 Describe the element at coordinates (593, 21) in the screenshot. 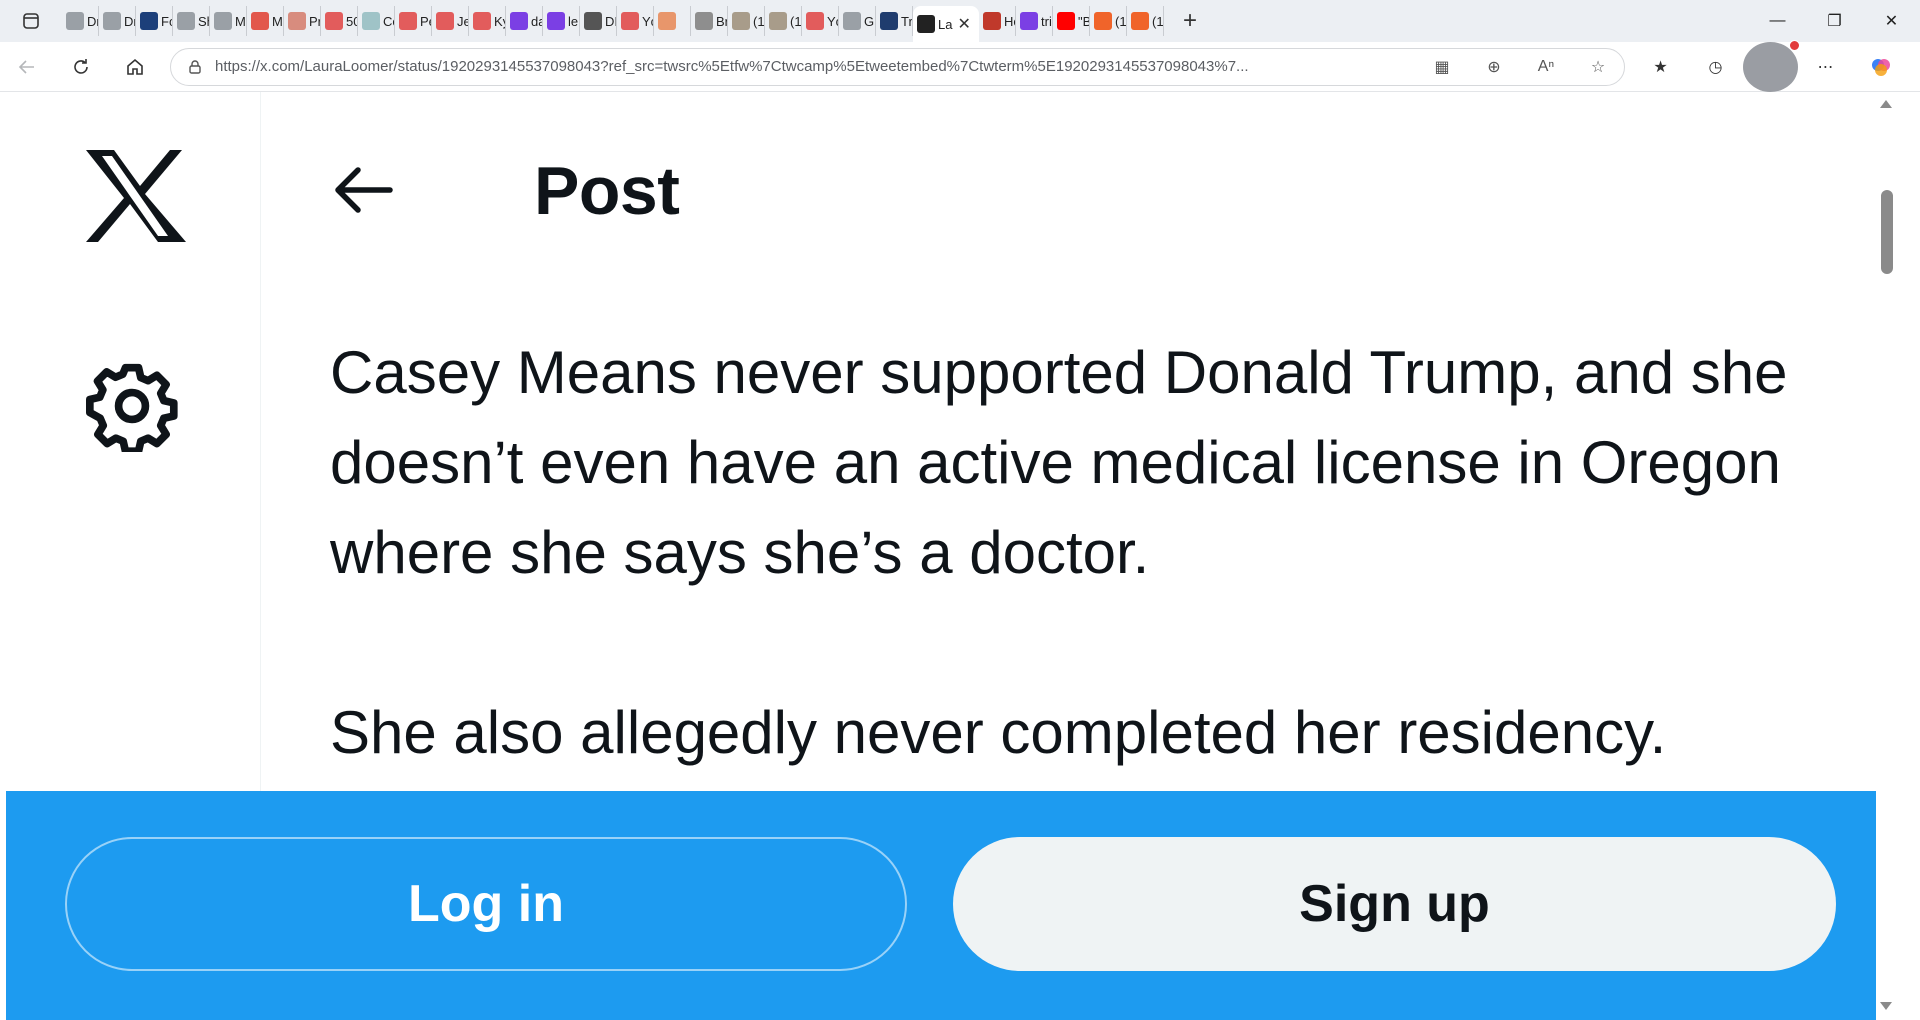

I see `dr-logo-icon` at that location.